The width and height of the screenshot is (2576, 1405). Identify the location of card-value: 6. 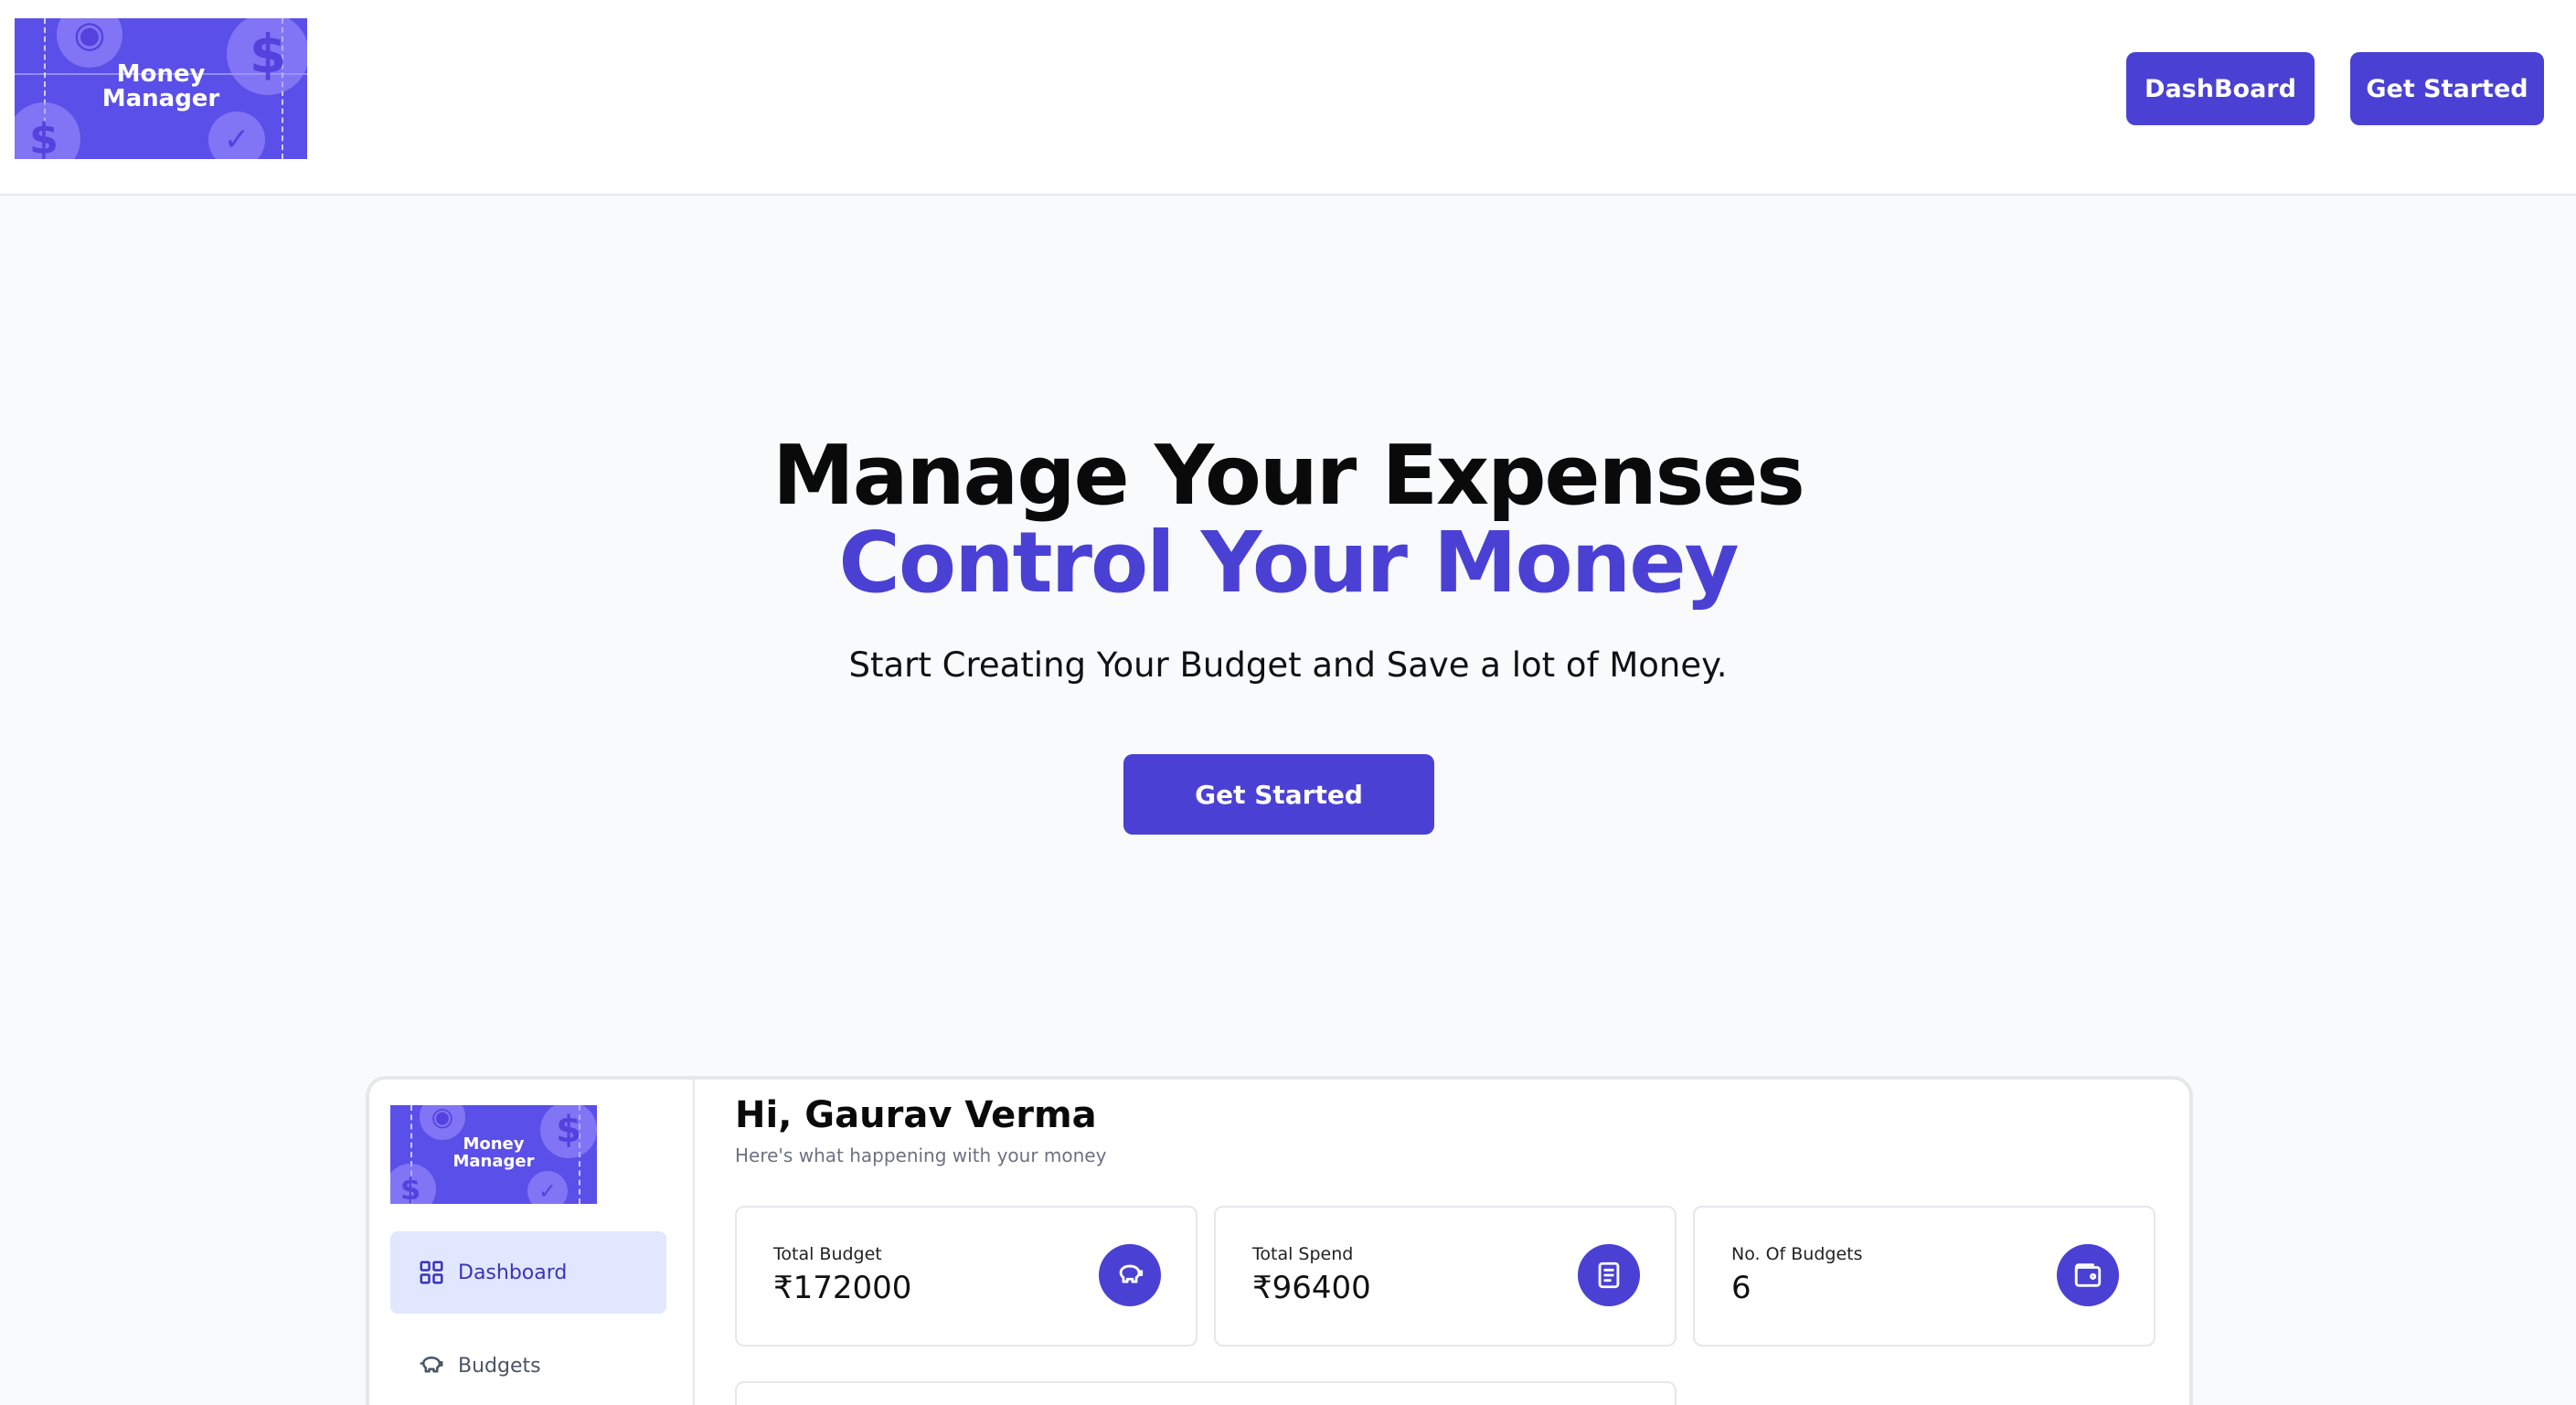
(1741, 1288).